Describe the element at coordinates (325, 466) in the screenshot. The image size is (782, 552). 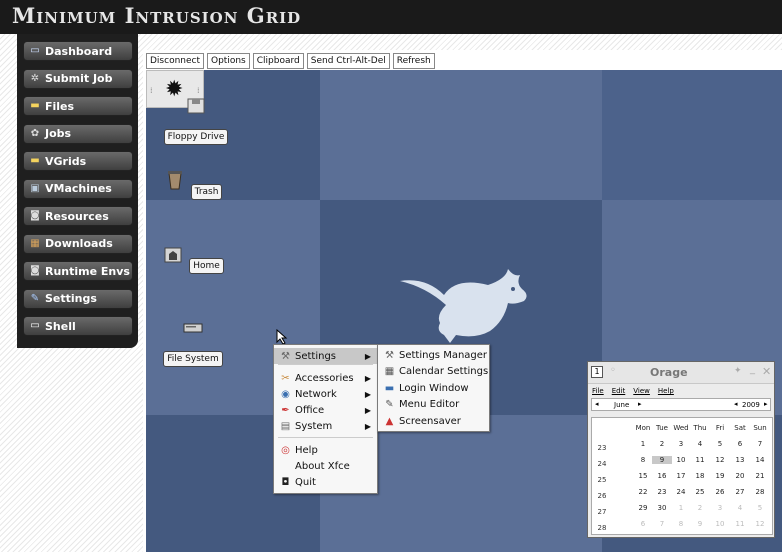
I see `menu-item-about-xfce: About Xfce` at that location.